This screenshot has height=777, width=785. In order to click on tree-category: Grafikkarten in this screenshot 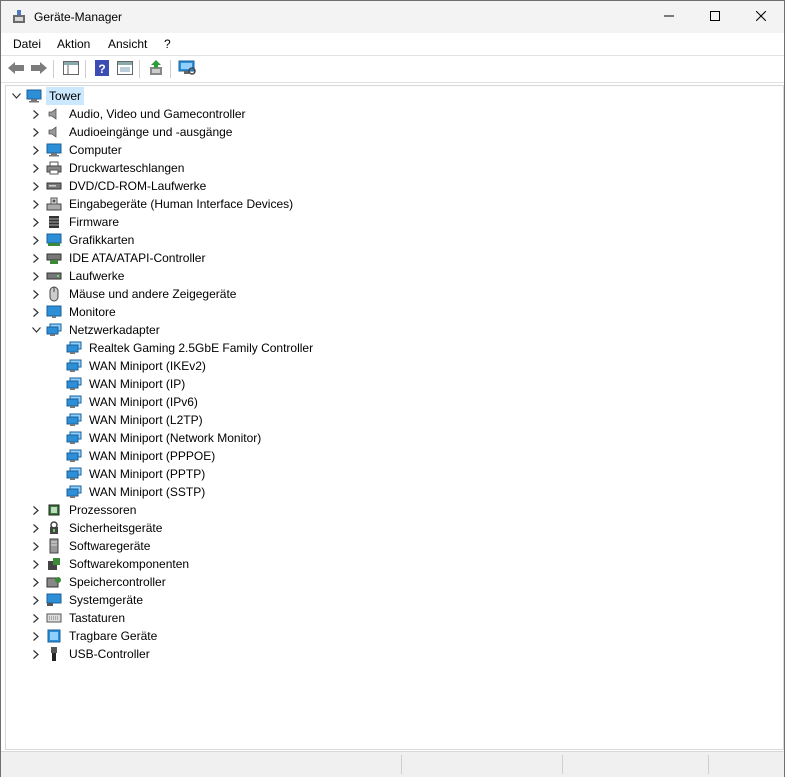, I will do `click(83, 240)`.